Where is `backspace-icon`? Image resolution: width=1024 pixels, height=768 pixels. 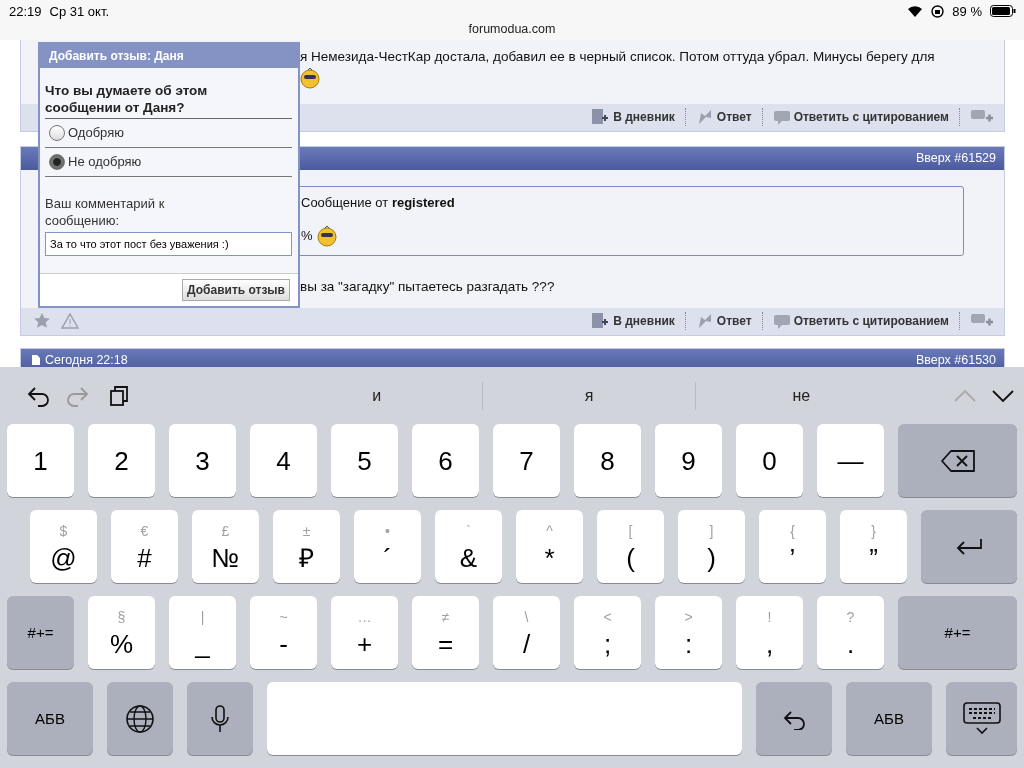
backspace-icon is located at coordinates (957, 460).